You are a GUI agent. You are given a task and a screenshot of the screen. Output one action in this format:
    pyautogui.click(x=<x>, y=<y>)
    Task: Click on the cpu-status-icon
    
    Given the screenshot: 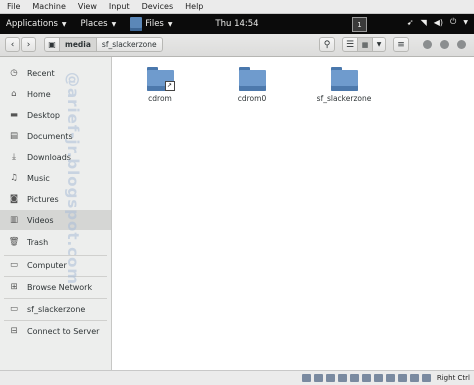 What is the action you would take?
    pyautogui.click(x=402, y=378)
    